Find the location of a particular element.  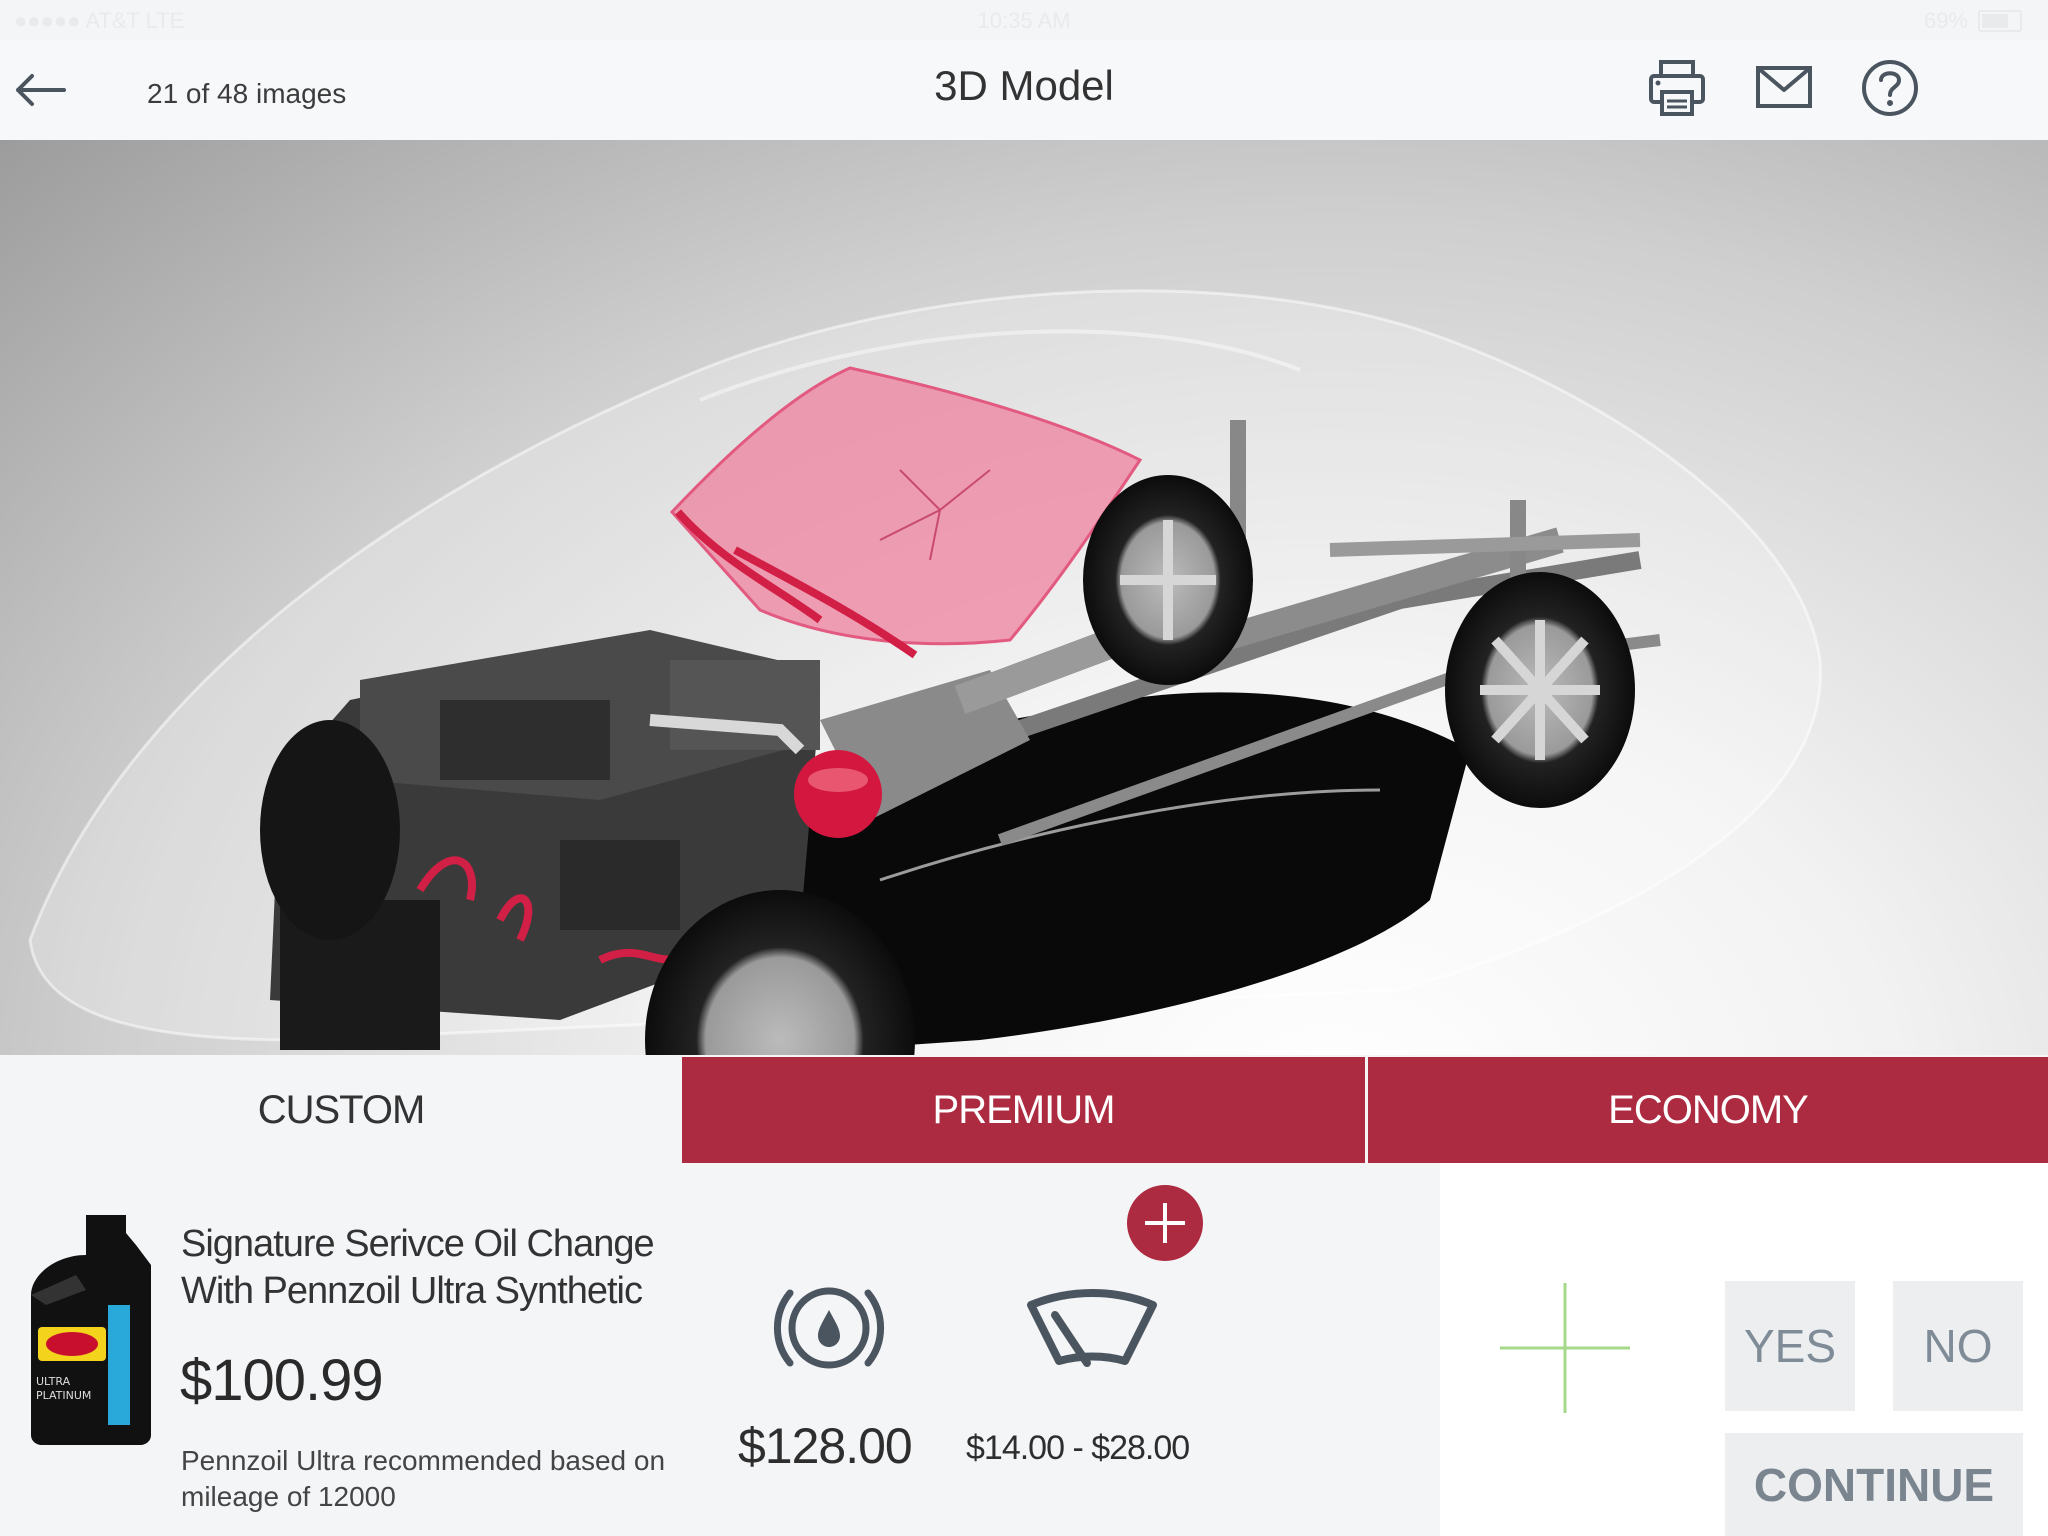

package-tabs: CUSTOM PREMIUM ECONOMY is located at coordinates (1024, 1110).